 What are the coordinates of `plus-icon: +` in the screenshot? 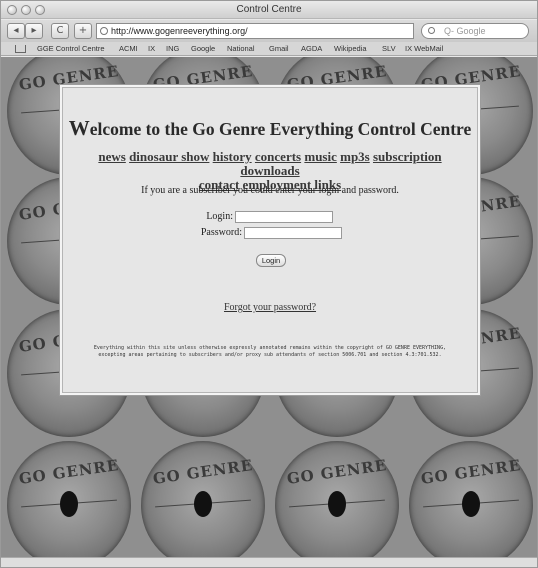 It's located at (83, 30).